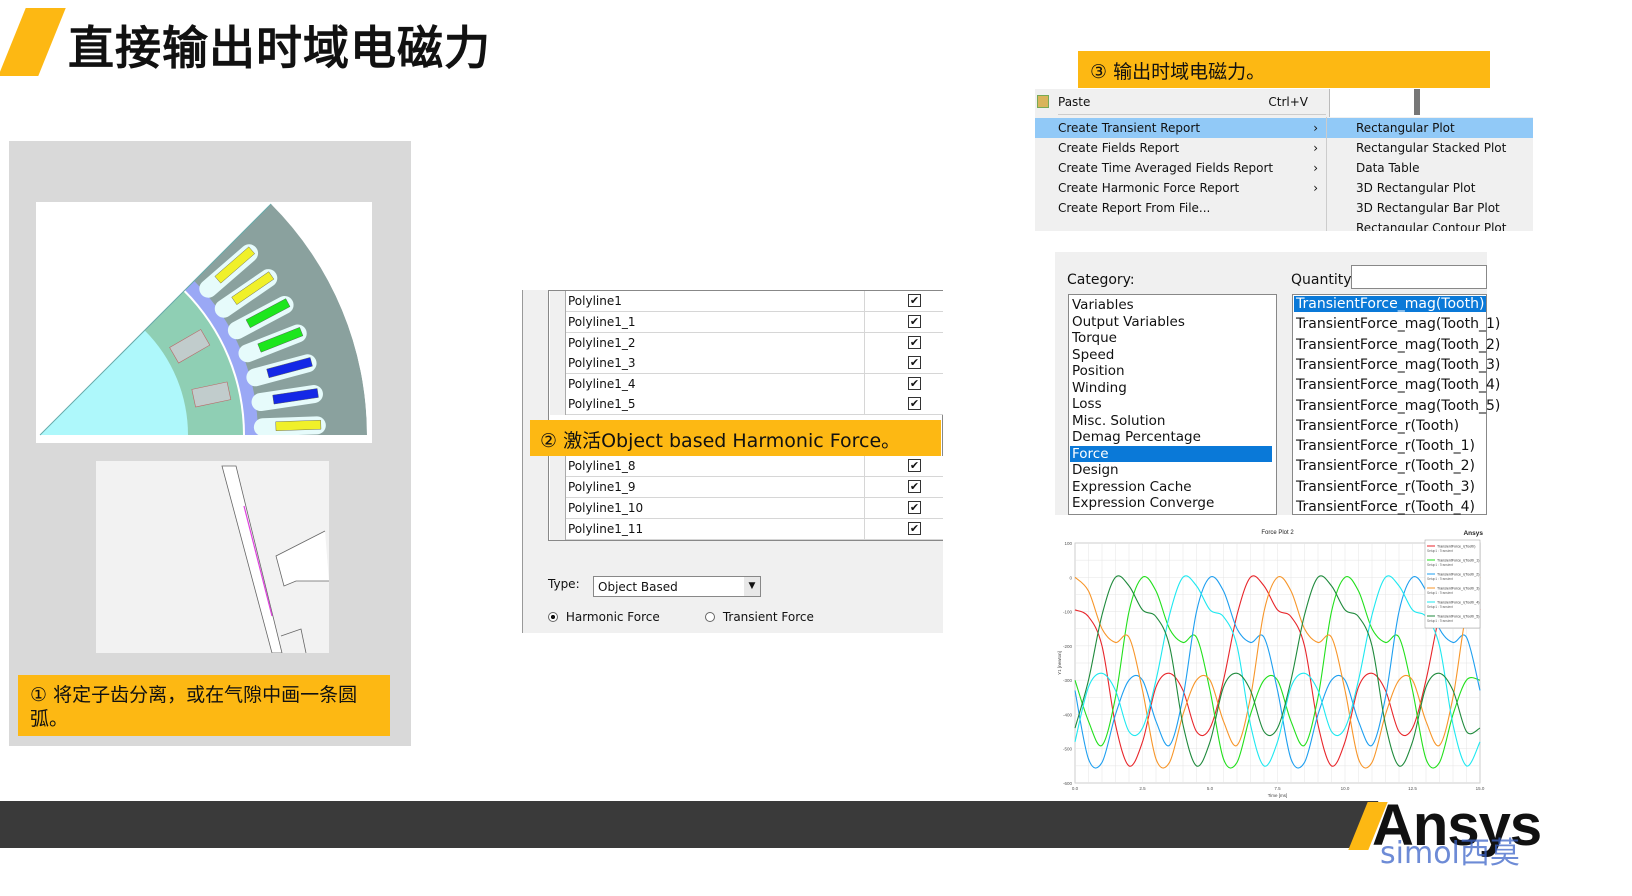 This screenshot has width=1632, height=896. I want to click on quantity-item: TransientForce_mag(Tooth_5), so click(1397, 406).